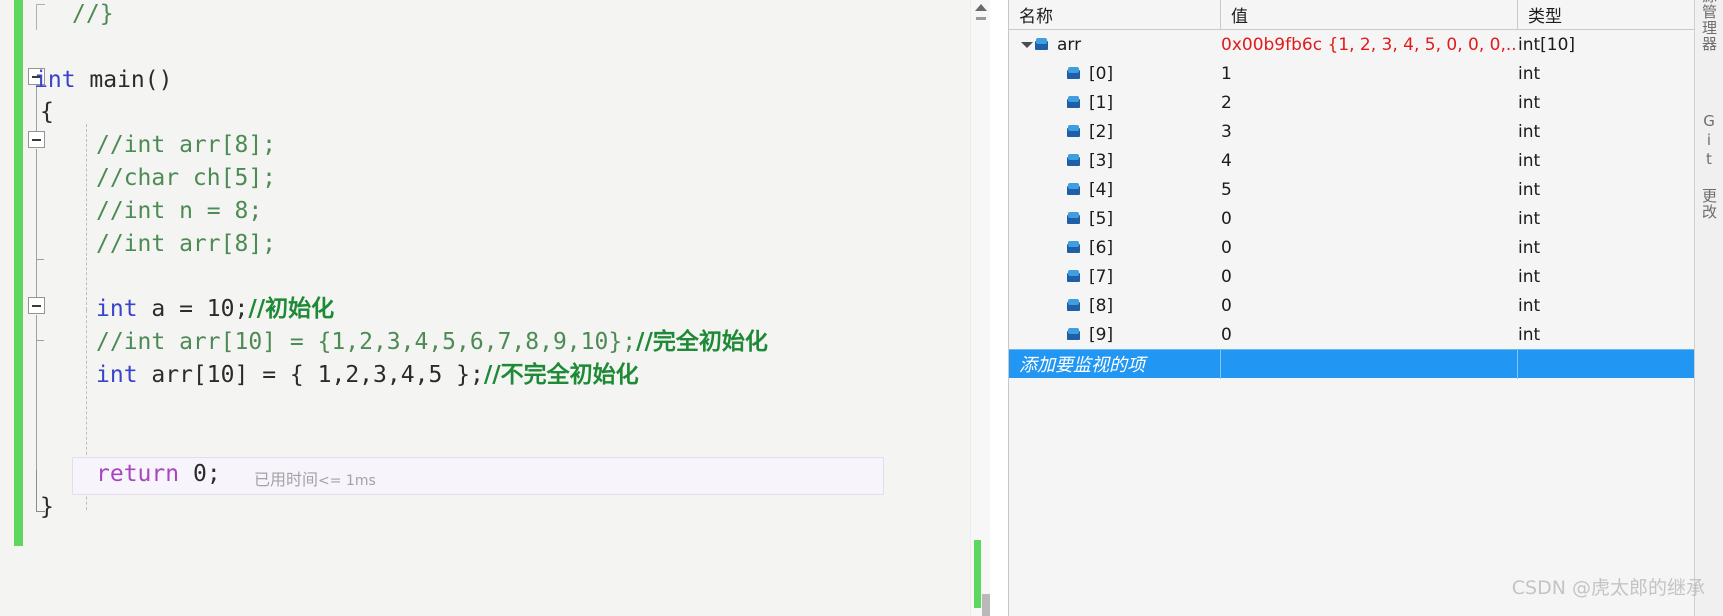 The width and height of the screenshot is (1723, 616). What do you see at coordinates (186, 244) in the screenshot?
I see `code-token: //int arr[8];` at bounding box center [186, 244].